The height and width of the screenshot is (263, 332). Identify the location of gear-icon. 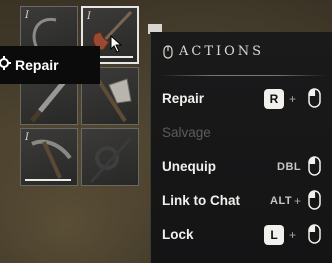
(5, 63).